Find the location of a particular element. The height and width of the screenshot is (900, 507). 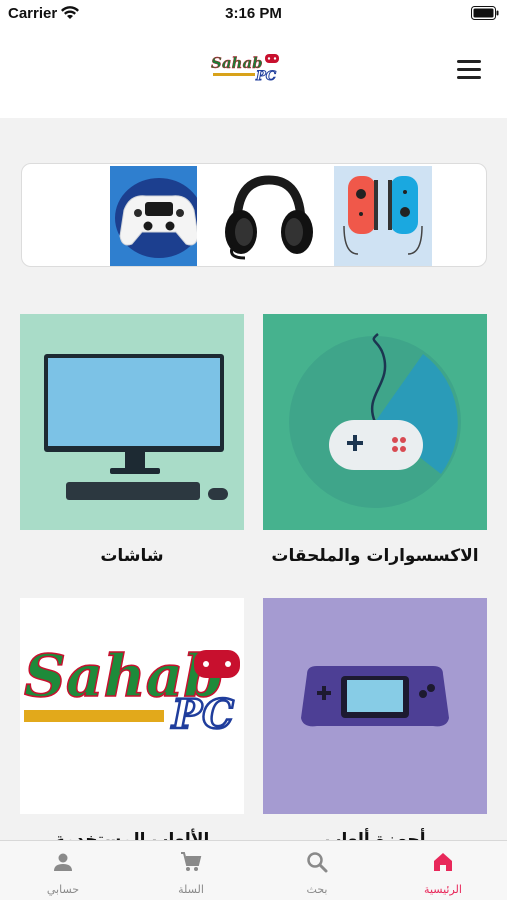

nav-home: الرئيسية is located at coordinates (443, 870).